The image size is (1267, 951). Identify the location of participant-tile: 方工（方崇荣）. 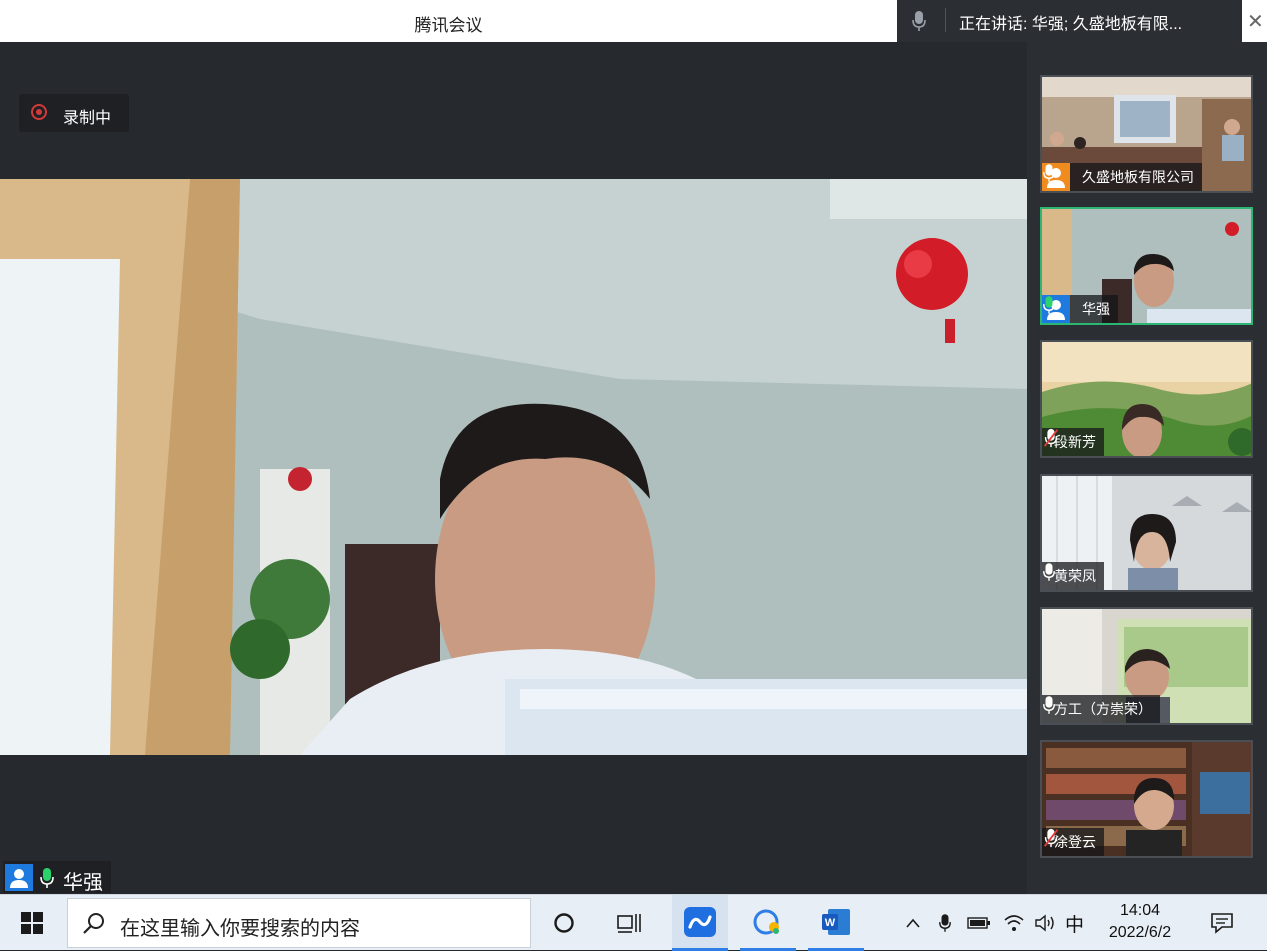
(1146, 666).